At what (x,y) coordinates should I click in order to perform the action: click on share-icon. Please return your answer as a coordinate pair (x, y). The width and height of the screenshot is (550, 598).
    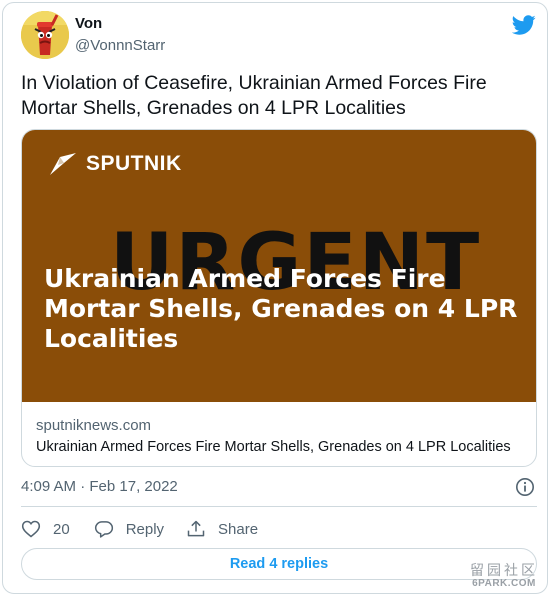
    Looking at the image, I should click on (196, 528).